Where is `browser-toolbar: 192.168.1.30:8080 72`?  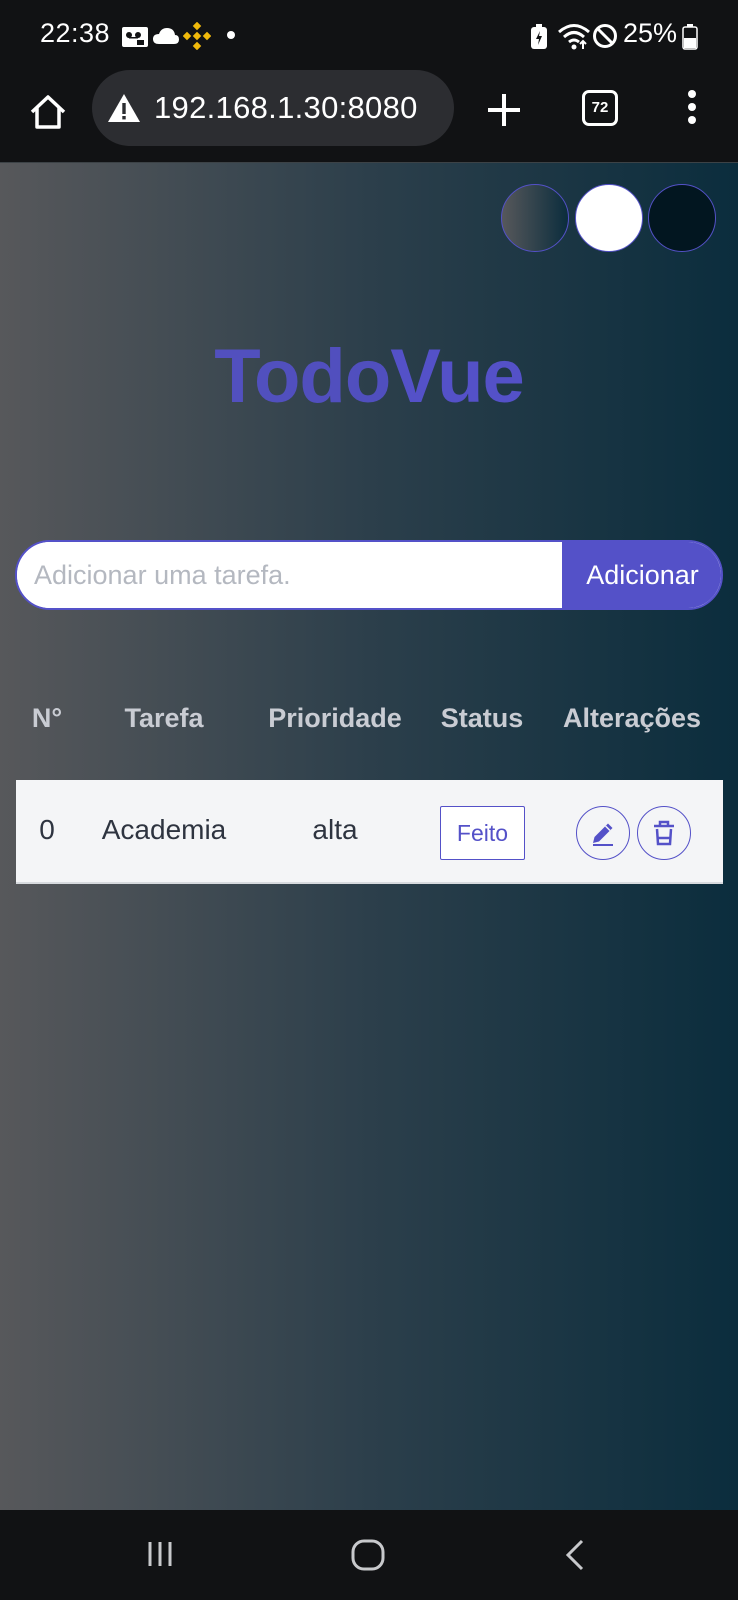
browser-toolbar: 192.168.1.30:8080 72 is located at coordinates (369, 116).